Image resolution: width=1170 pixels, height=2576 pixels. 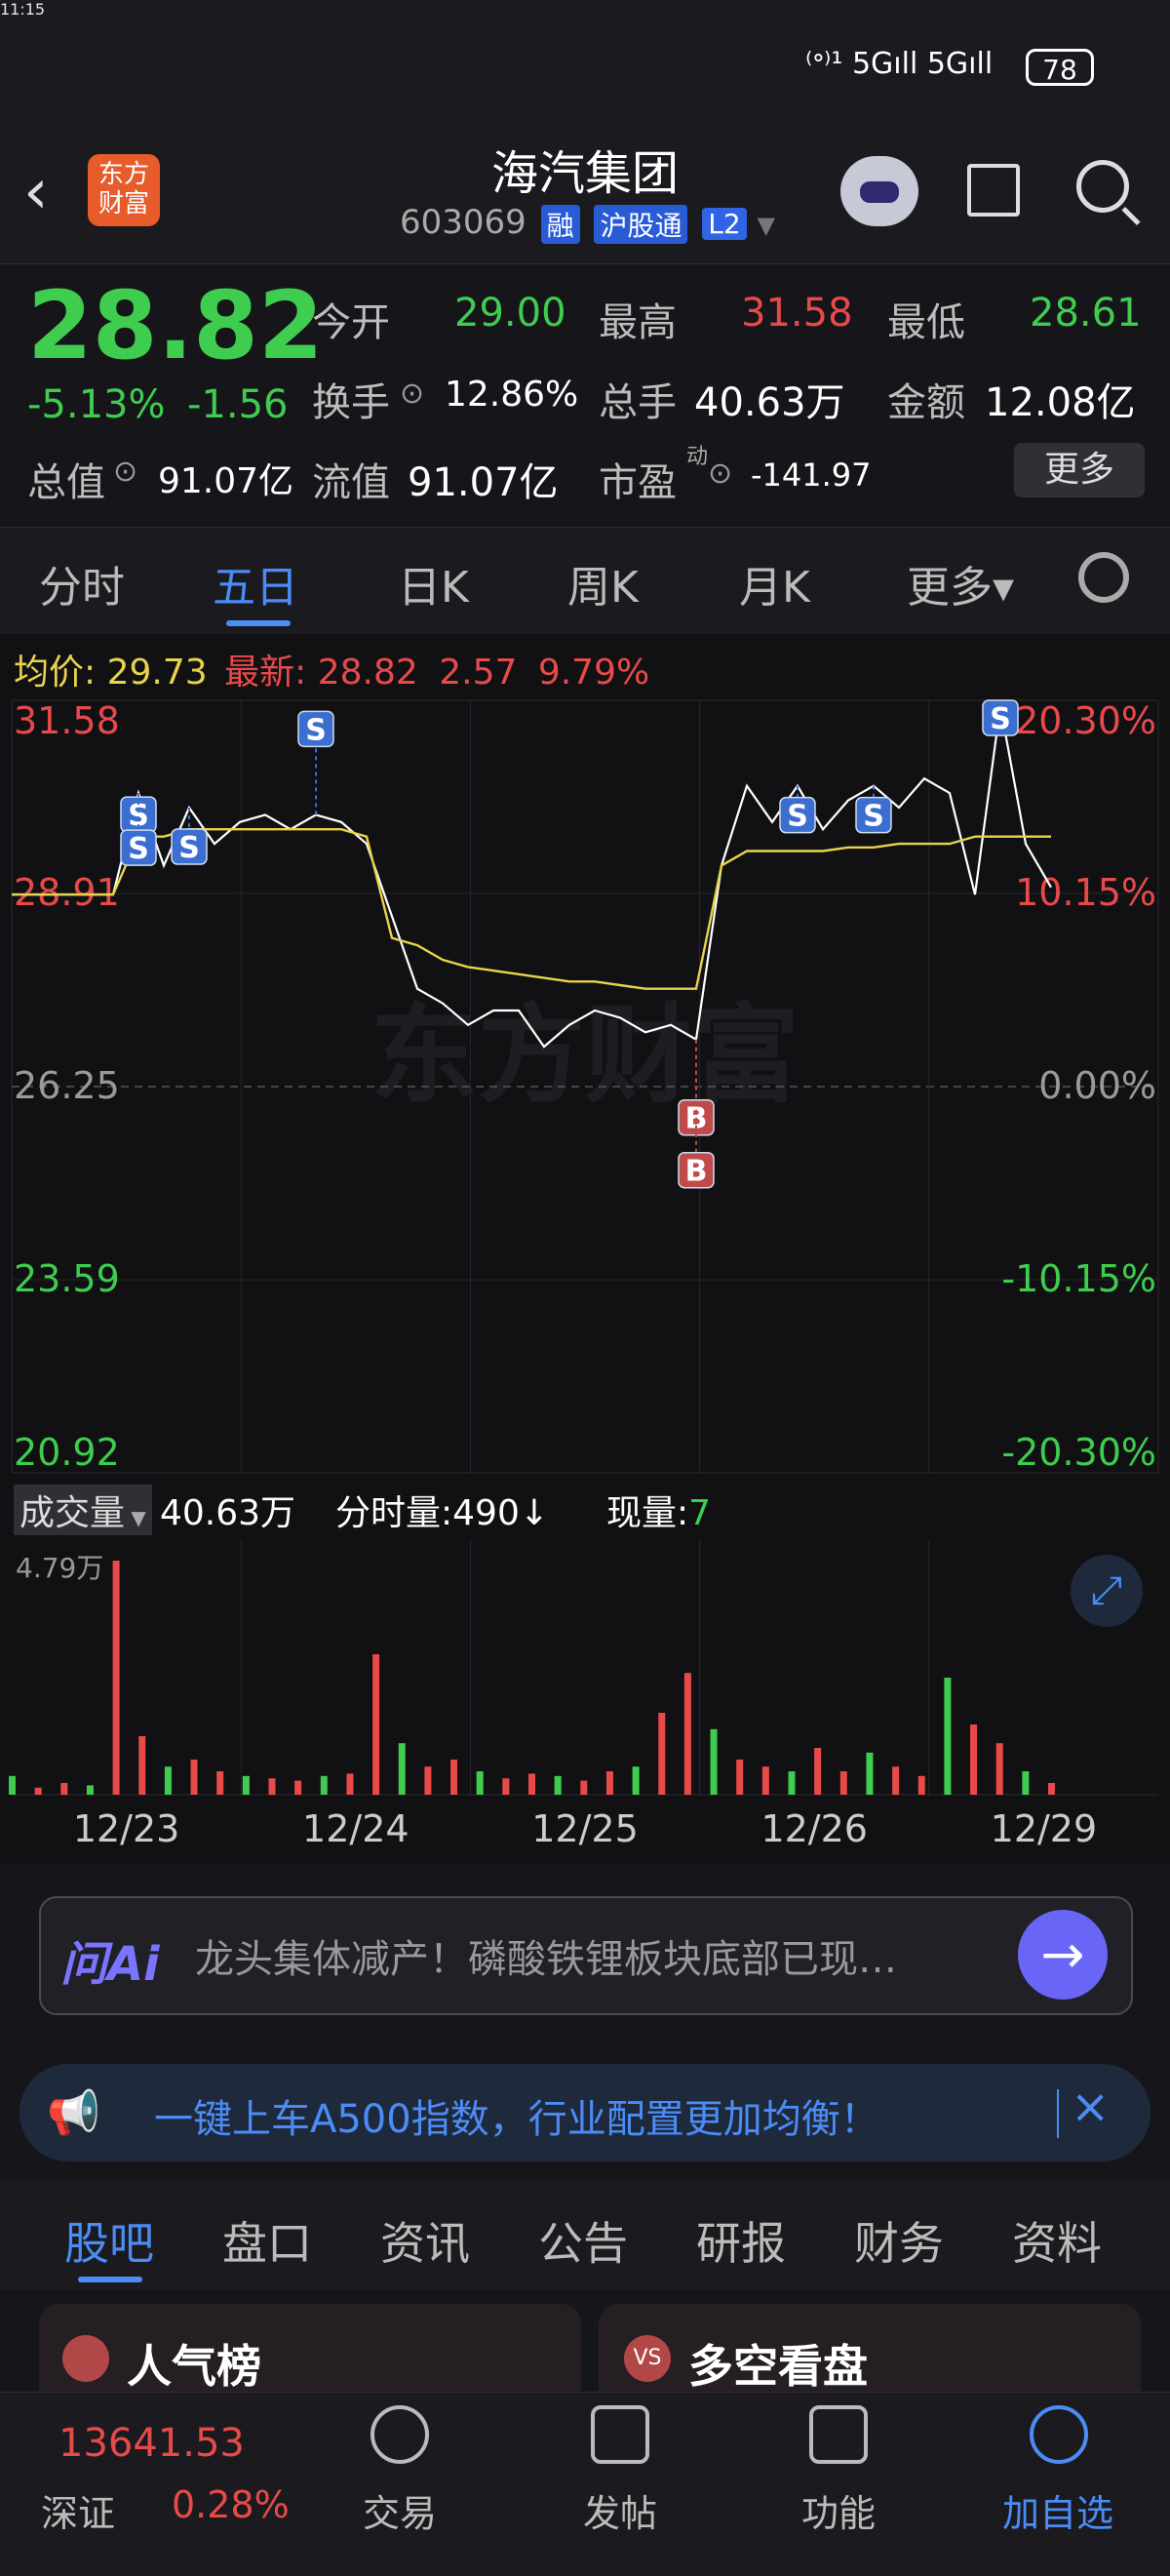 I want to click on nav-post: 发帖, so click(x=620, y=2510).